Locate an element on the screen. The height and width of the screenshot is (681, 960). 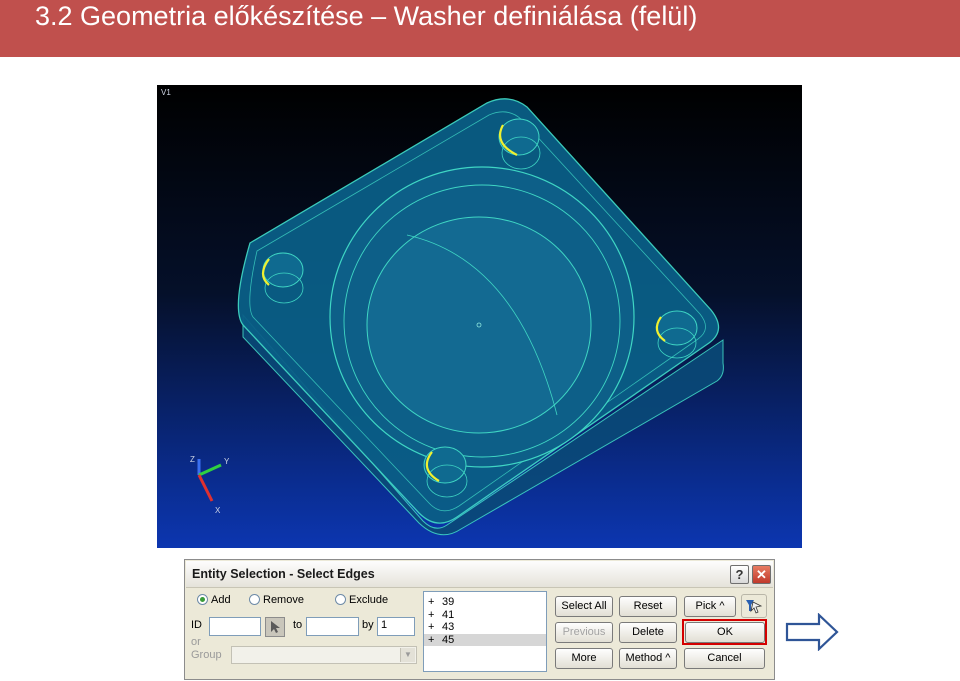
axis-y-label: Y is located at coordinates (227, 461).